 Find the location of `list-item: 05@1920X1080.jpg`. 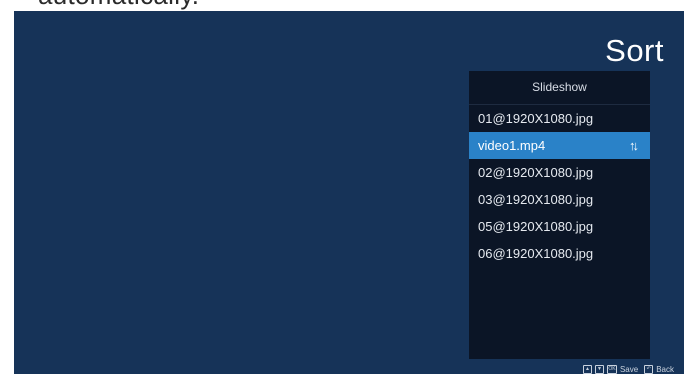

list-item: 05@1920X1080.jpg is located at coordinates (559, 226).